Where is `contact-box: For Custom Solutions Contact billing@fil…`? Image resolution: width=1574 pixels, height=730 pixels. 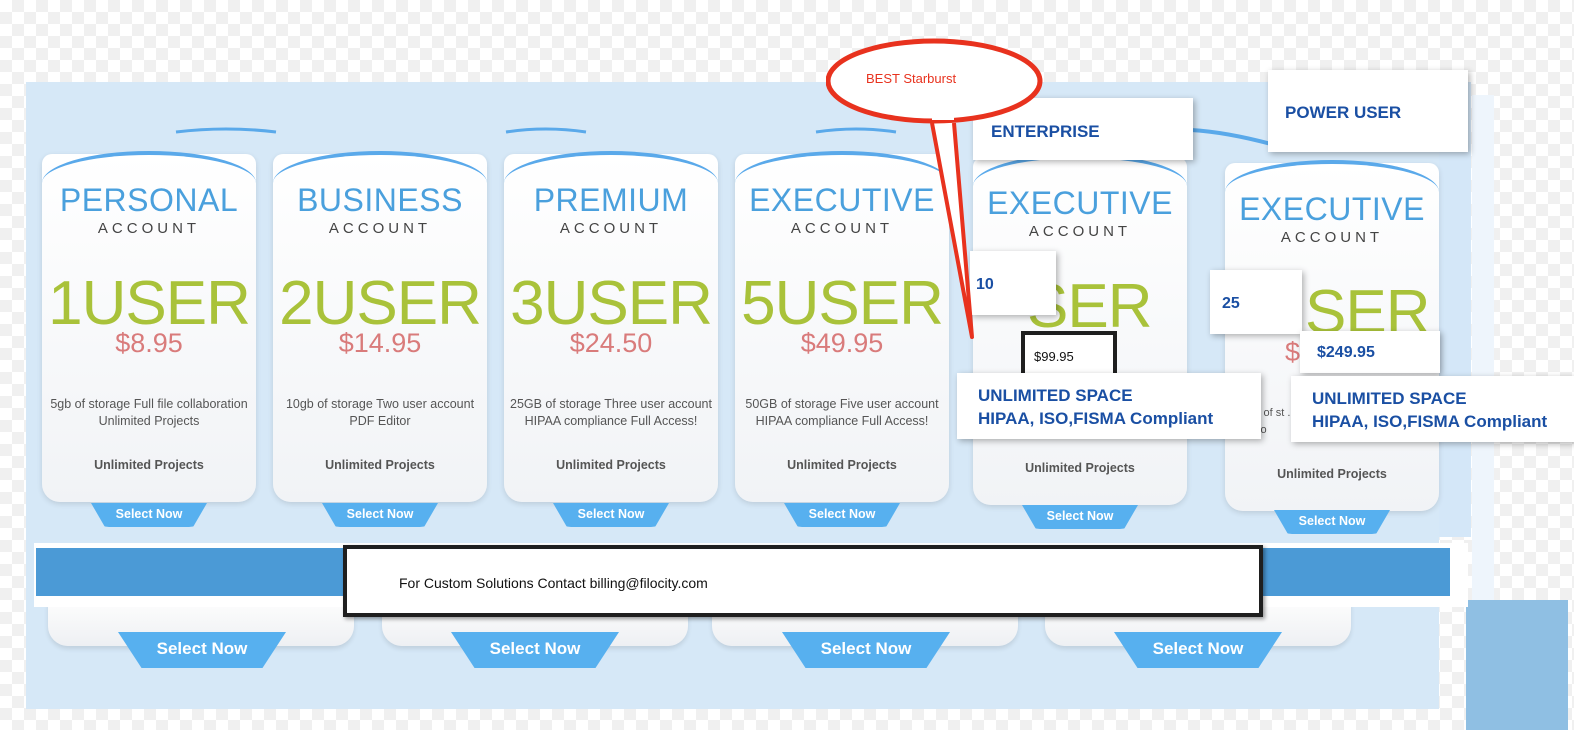
contact-box: For Custom Solutions Contact billing@fil… is located at coordinates (803, 581).